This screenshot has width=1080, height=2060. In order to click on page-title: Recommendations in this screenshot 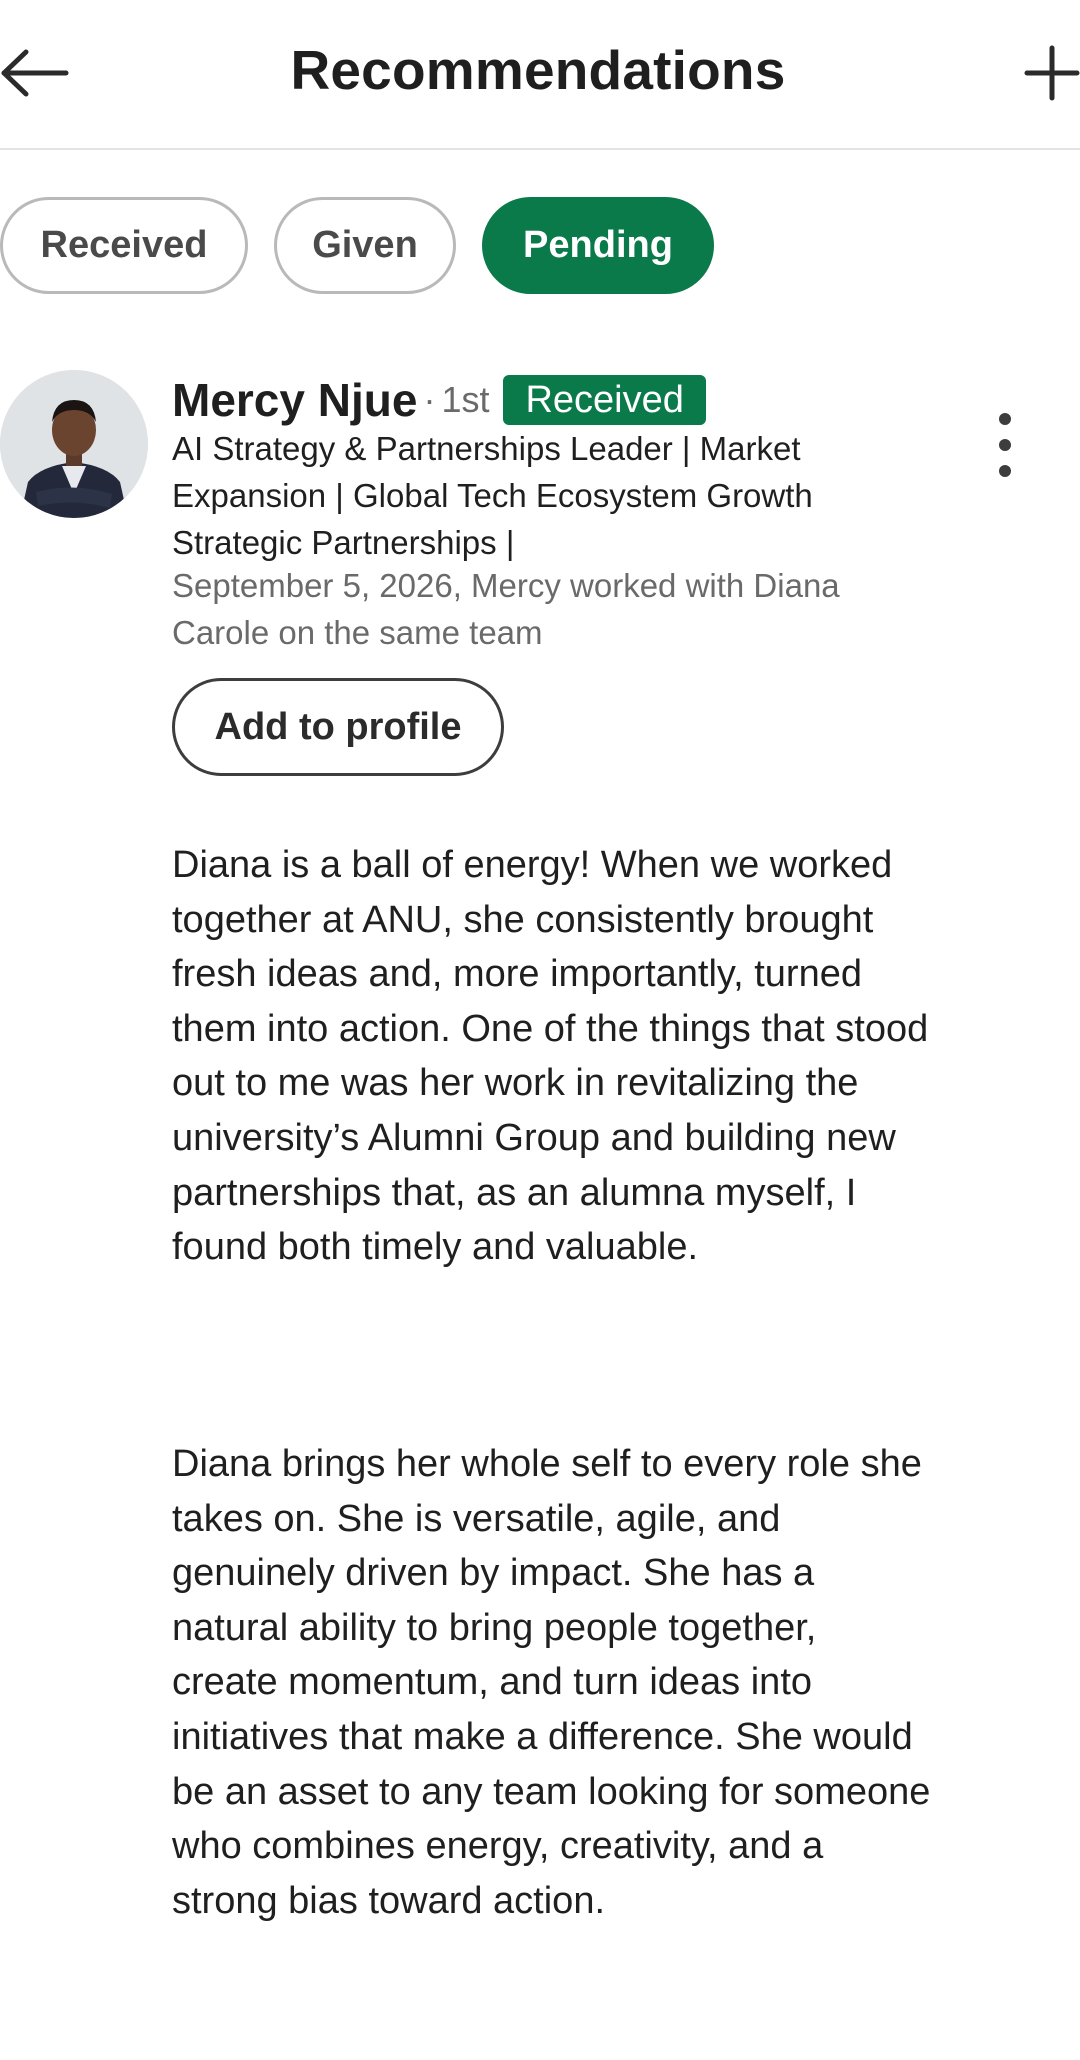, I will do `click(540, 70)`.